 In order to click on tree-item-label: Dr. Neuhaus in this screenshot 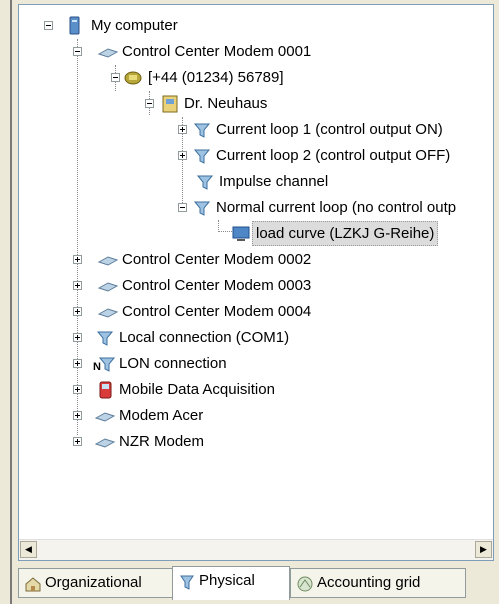, I will do `click(226, 103)`.